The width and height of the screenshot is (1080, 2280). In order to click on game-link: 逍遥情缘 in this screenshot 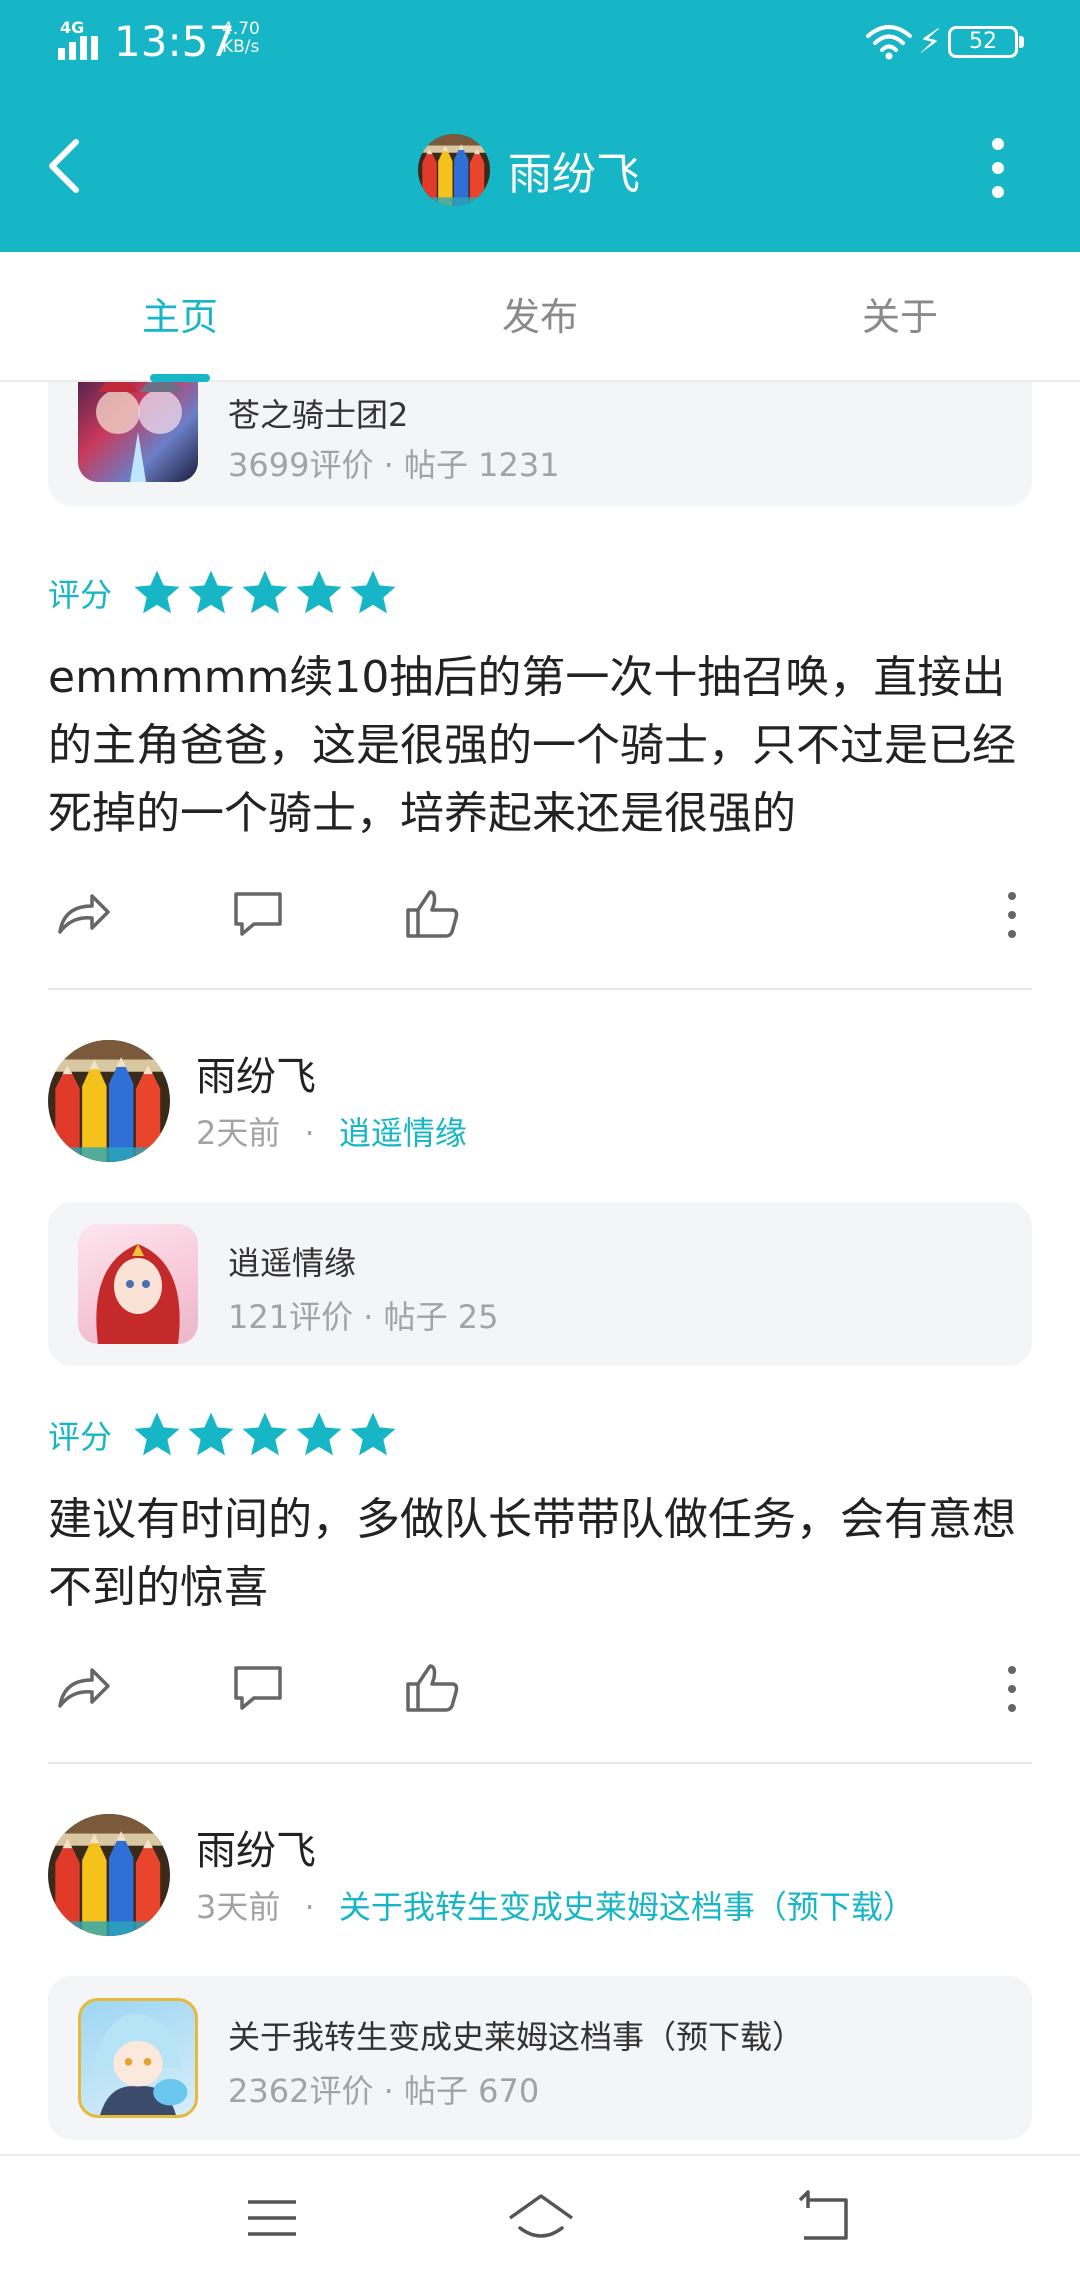, I will do `click(403, 1133)`.